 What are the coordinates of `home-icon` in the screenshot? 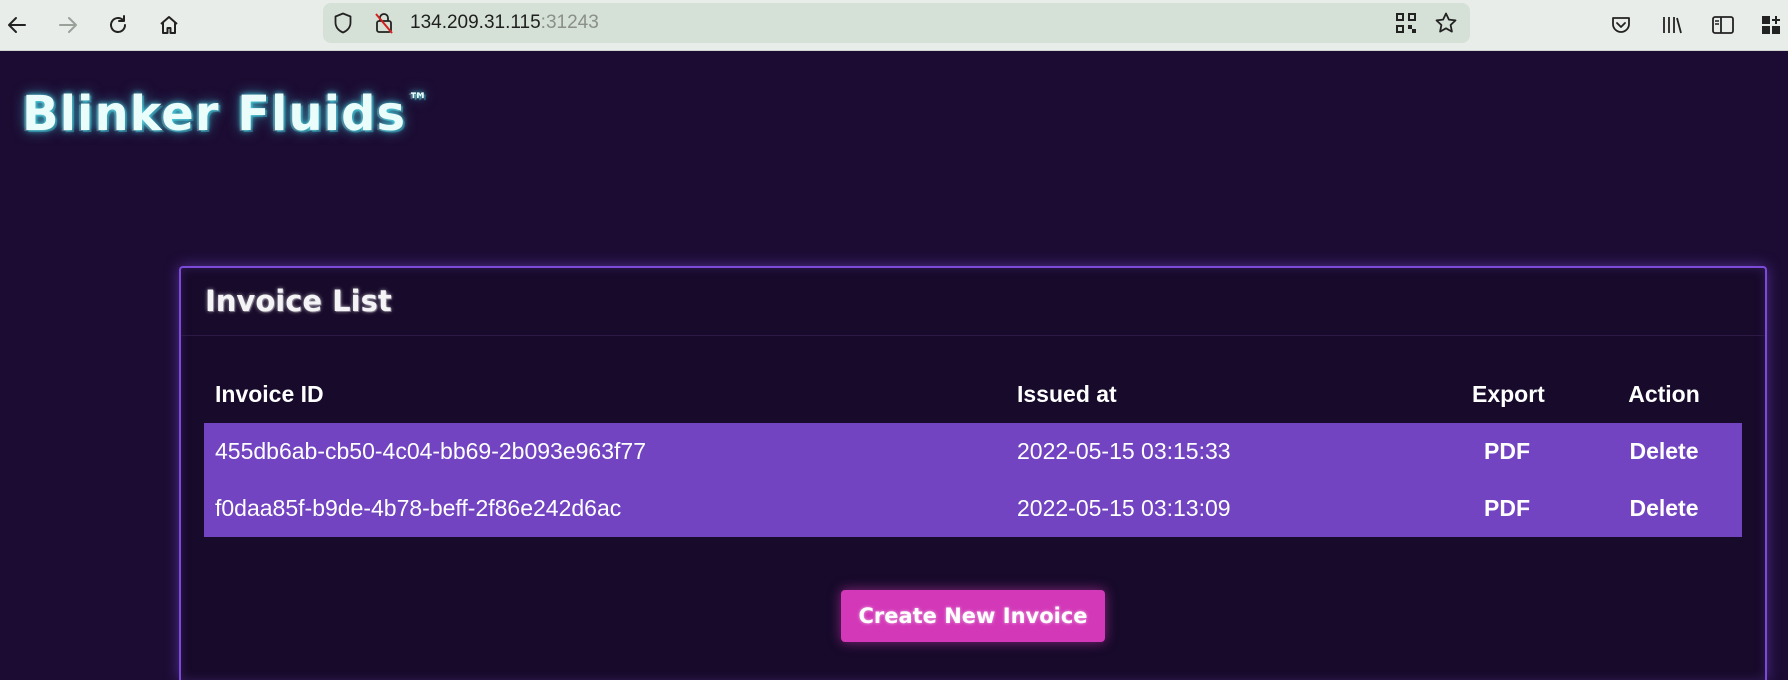 It's located at (169, 25).